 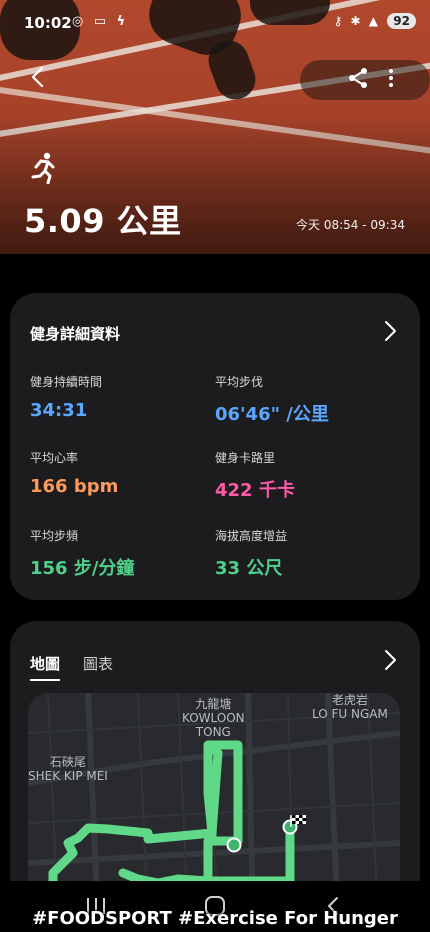 What do you see at coordinates (43, 168) in the screenshot?
I see `running-icon` at bounding box center [43, 168].